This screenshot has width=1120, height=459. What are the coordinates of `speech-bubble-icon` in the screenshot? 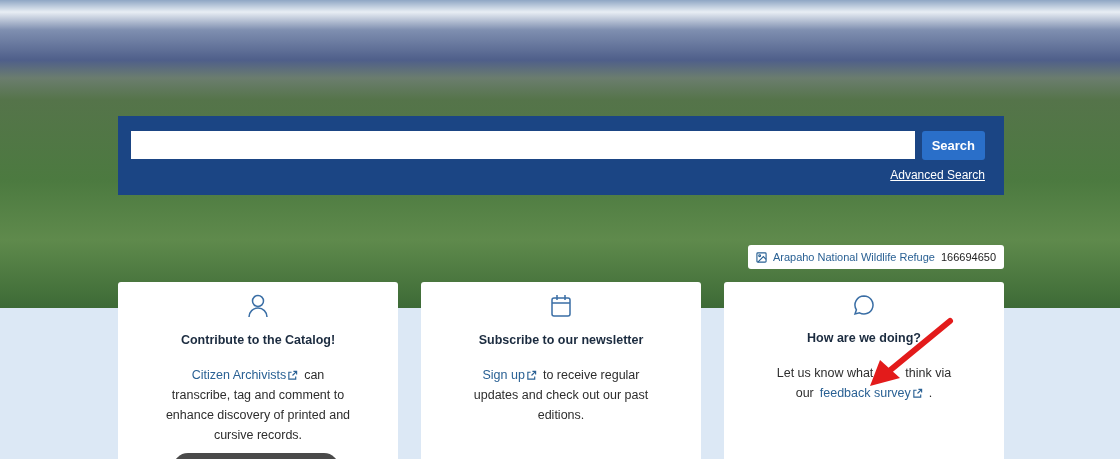 It's located at (864, 305).